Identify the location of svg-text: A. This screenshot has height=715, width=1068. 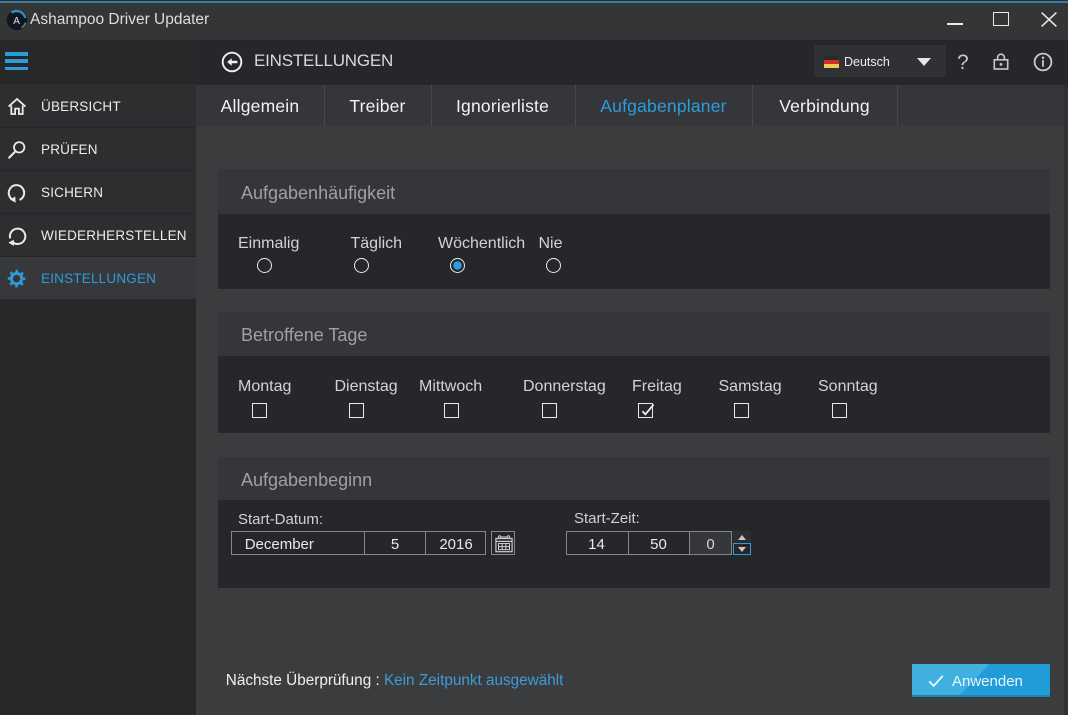
(16, 21).